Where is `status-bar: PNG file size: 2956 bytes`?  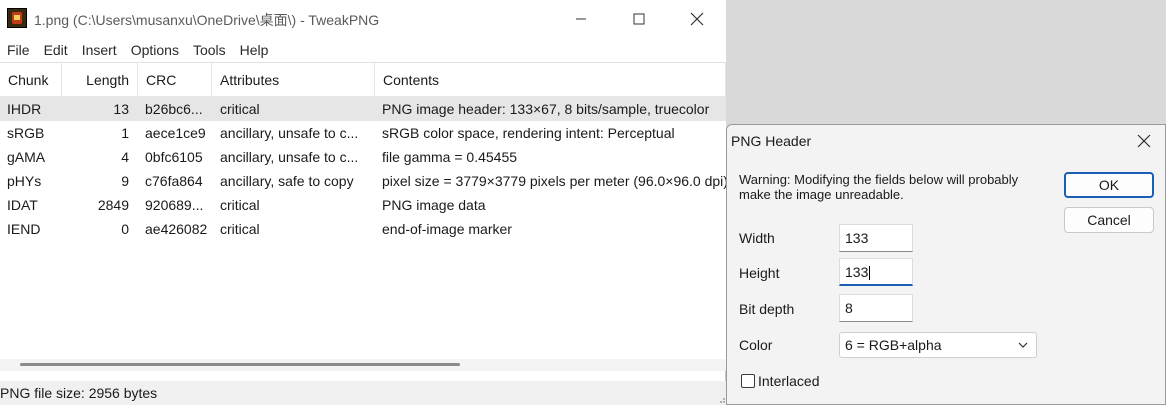 status-bar: PNG file size: 2956 bytes is located at coordinates (363, 393).